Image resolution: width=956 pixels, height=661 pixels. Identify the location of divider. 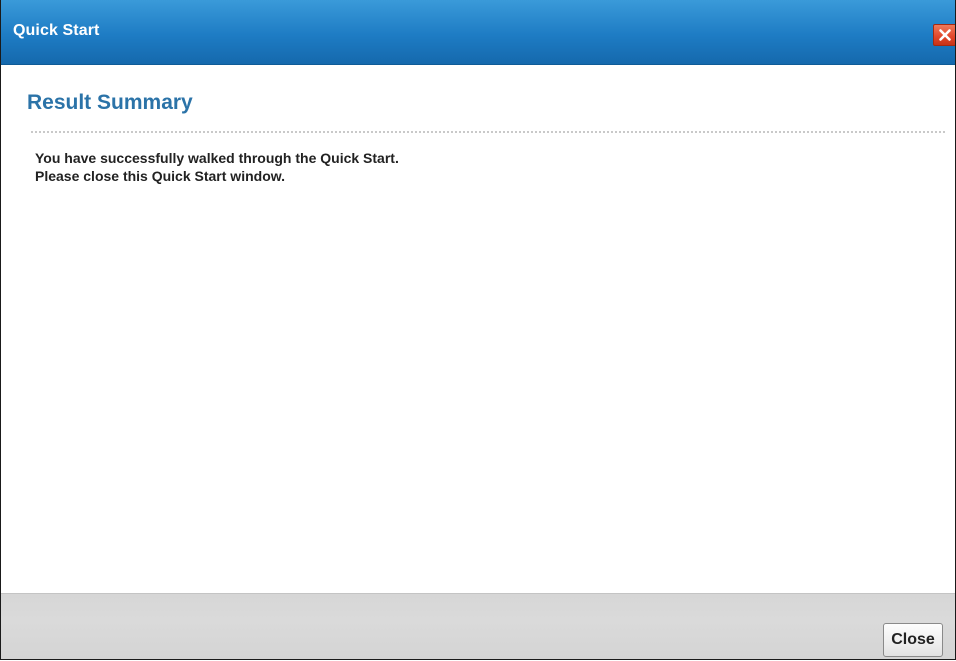
(488, 132).